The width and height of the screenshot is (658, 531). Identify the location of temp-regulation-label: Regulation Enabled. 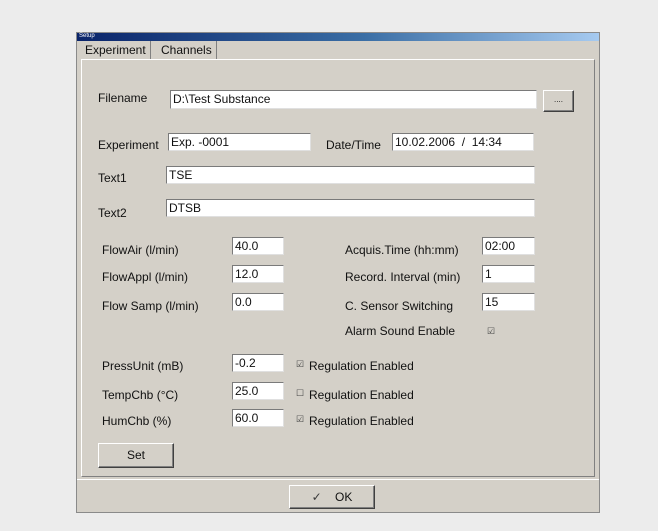
(361, 395).